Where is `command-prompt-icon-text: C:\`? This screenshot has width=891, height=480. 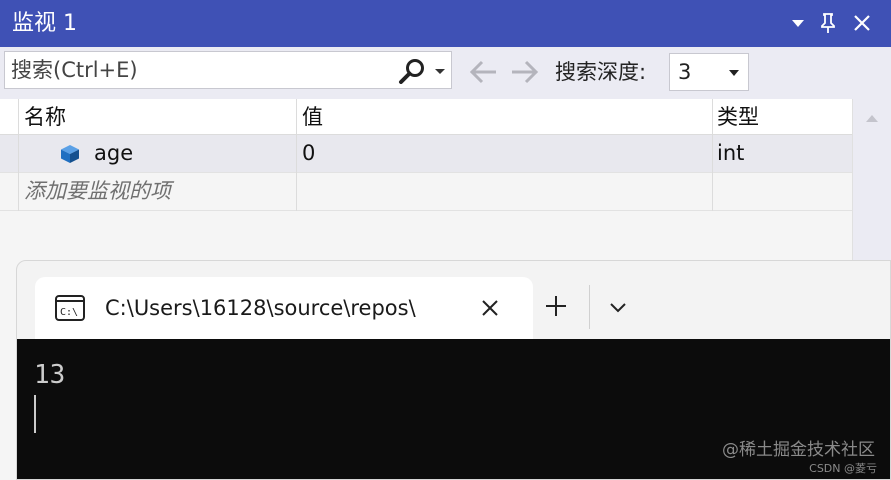 command-prompt-icon-text: C:\ is located at coordinates (69, 312).